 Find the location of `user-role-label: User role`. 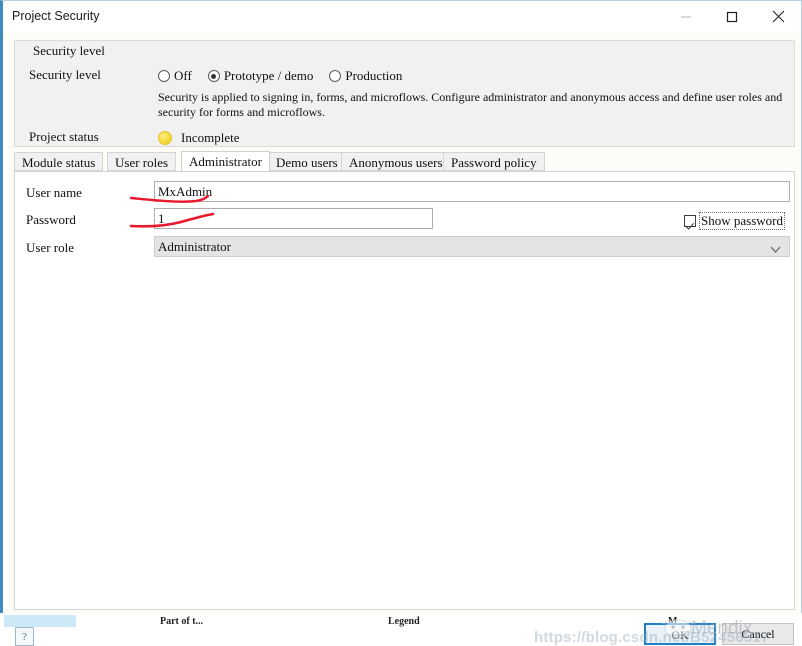

user-role-label: User role is located at coordinates (50, 247).